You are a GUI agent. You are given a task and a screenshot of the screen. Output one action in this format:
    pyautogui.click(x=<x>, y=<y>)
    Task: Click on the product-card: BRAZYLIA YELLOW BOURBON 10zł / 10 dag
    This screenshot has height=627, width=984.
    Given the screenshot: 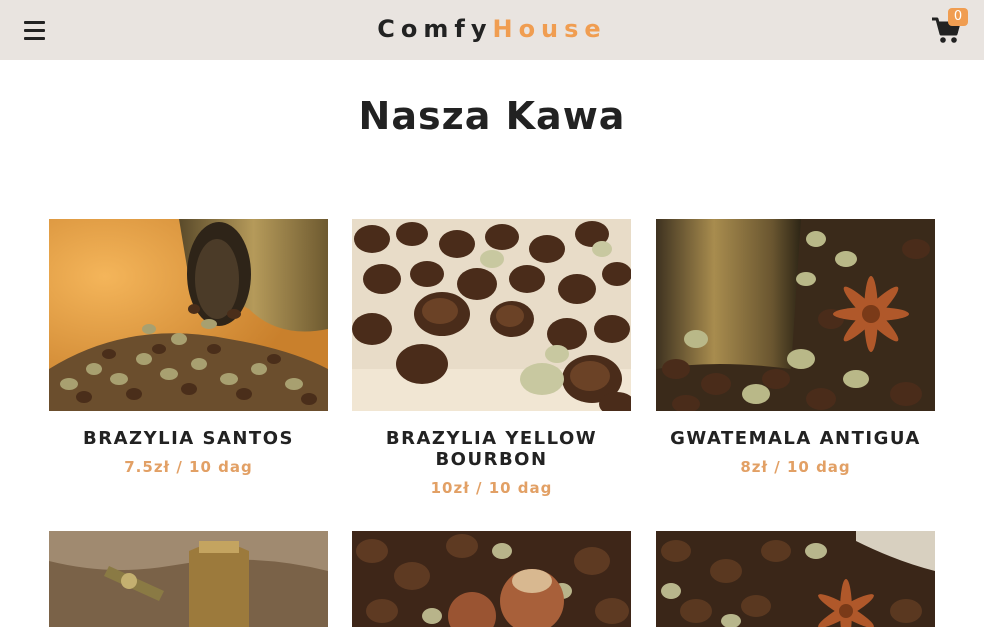 What is the action you would take?
    pyautogui.click(x=491, y=358)
    